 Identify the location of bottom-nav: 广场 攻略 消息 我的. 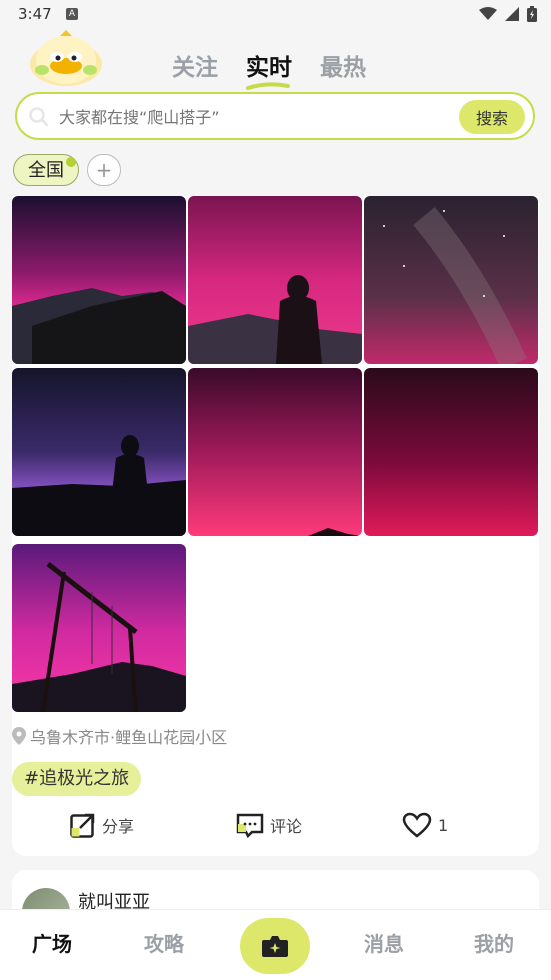
(275, 944).